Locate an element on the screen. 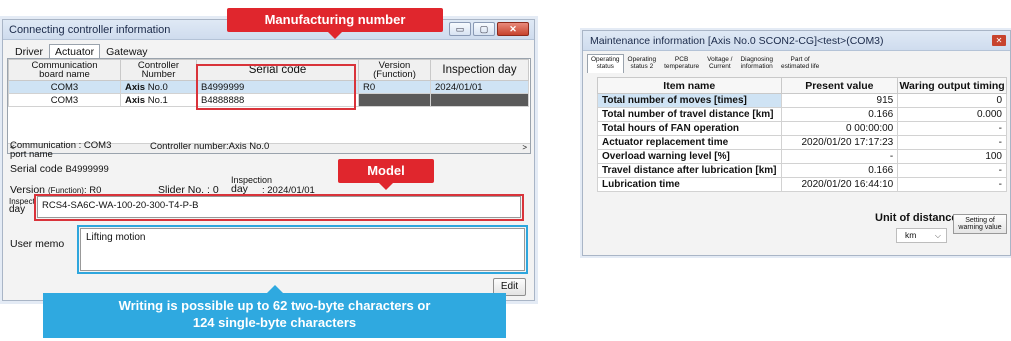 This screenshot has height=341, width=1011. window-controls: ▭ ▢ ✕ is located at coordinates (489, 29).